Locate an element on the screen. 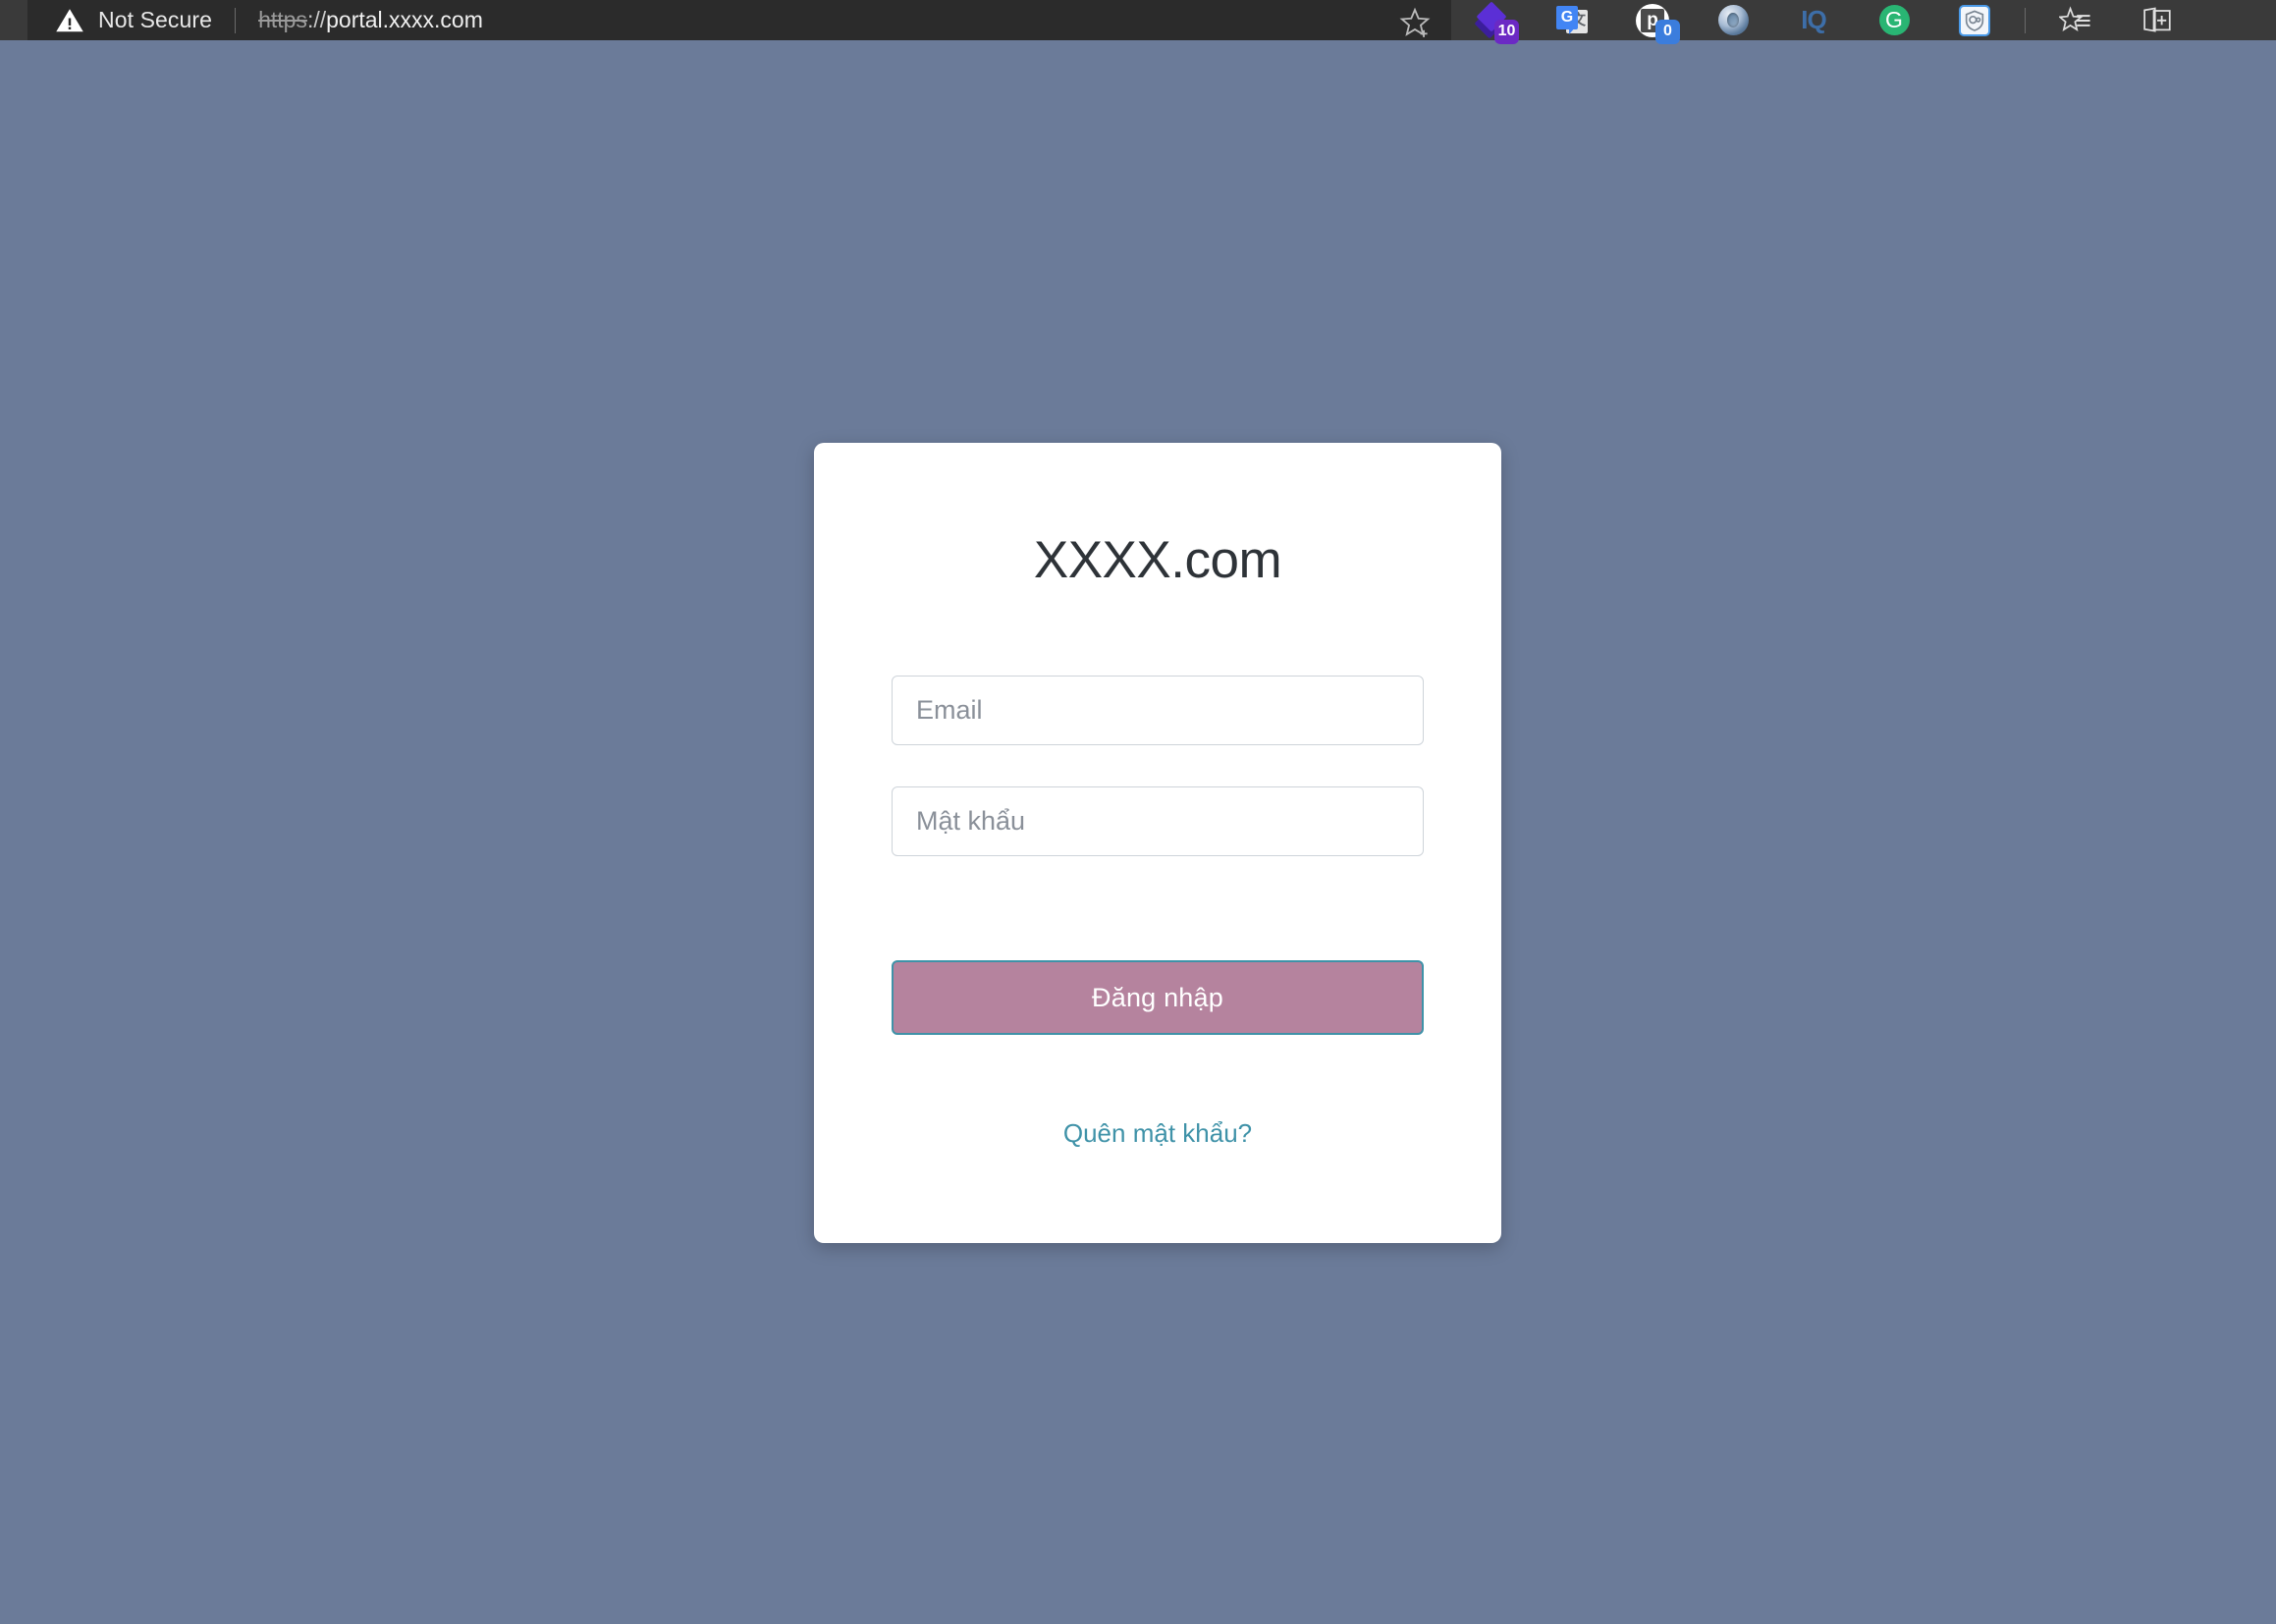  url-host: portal.xxxx.com is located at coordinates (404, 19).